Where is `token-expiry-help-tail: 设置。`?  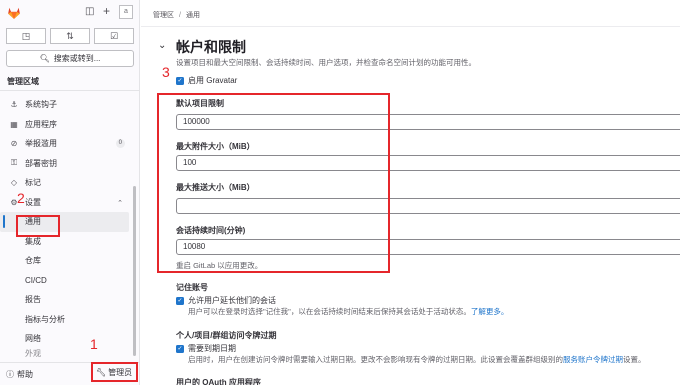
token-expiry-help-tail: 设置。 is located at coordinates (634, 359).